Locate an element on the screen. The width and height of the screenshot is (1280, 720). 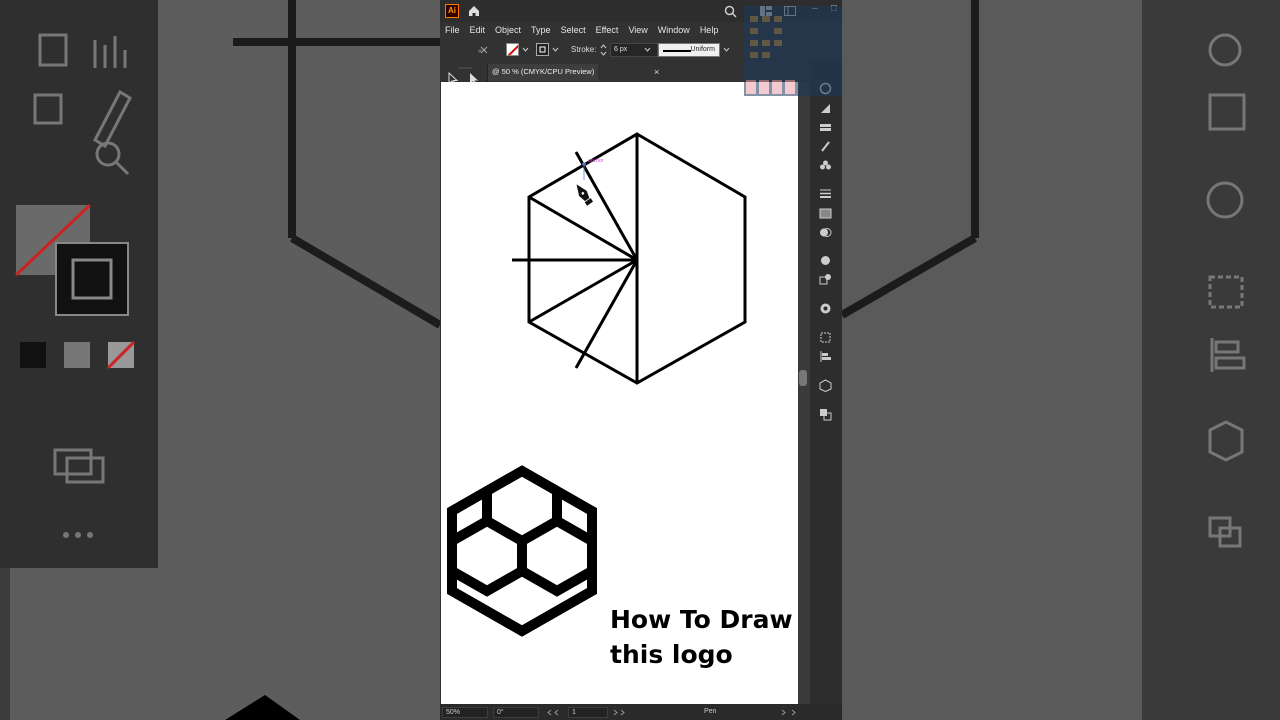
rotation-field: 0° is located at coordinates (516, 712).